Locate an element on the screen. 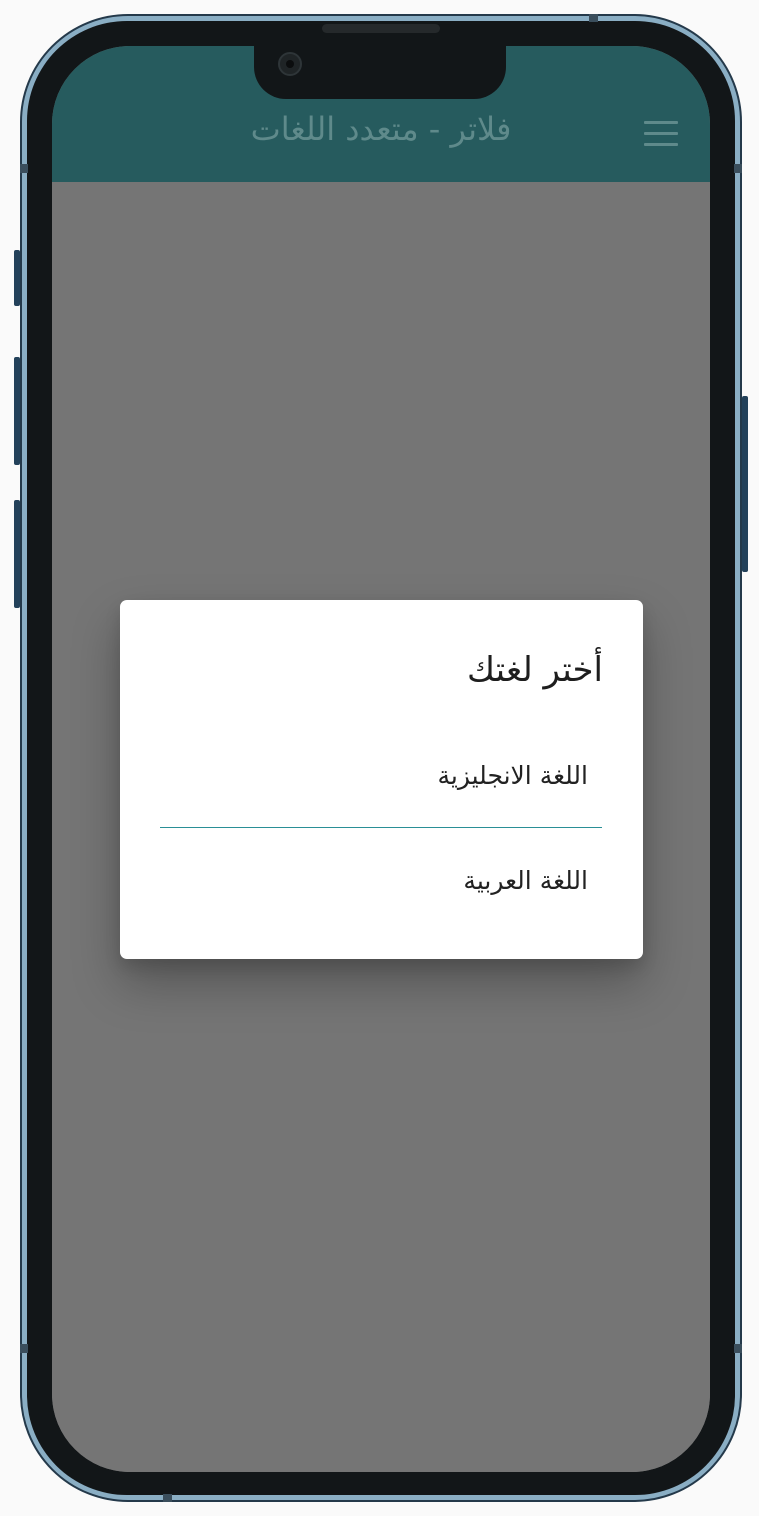  option-english: اللغة الانجليزية is located at coordinates (381, 776).